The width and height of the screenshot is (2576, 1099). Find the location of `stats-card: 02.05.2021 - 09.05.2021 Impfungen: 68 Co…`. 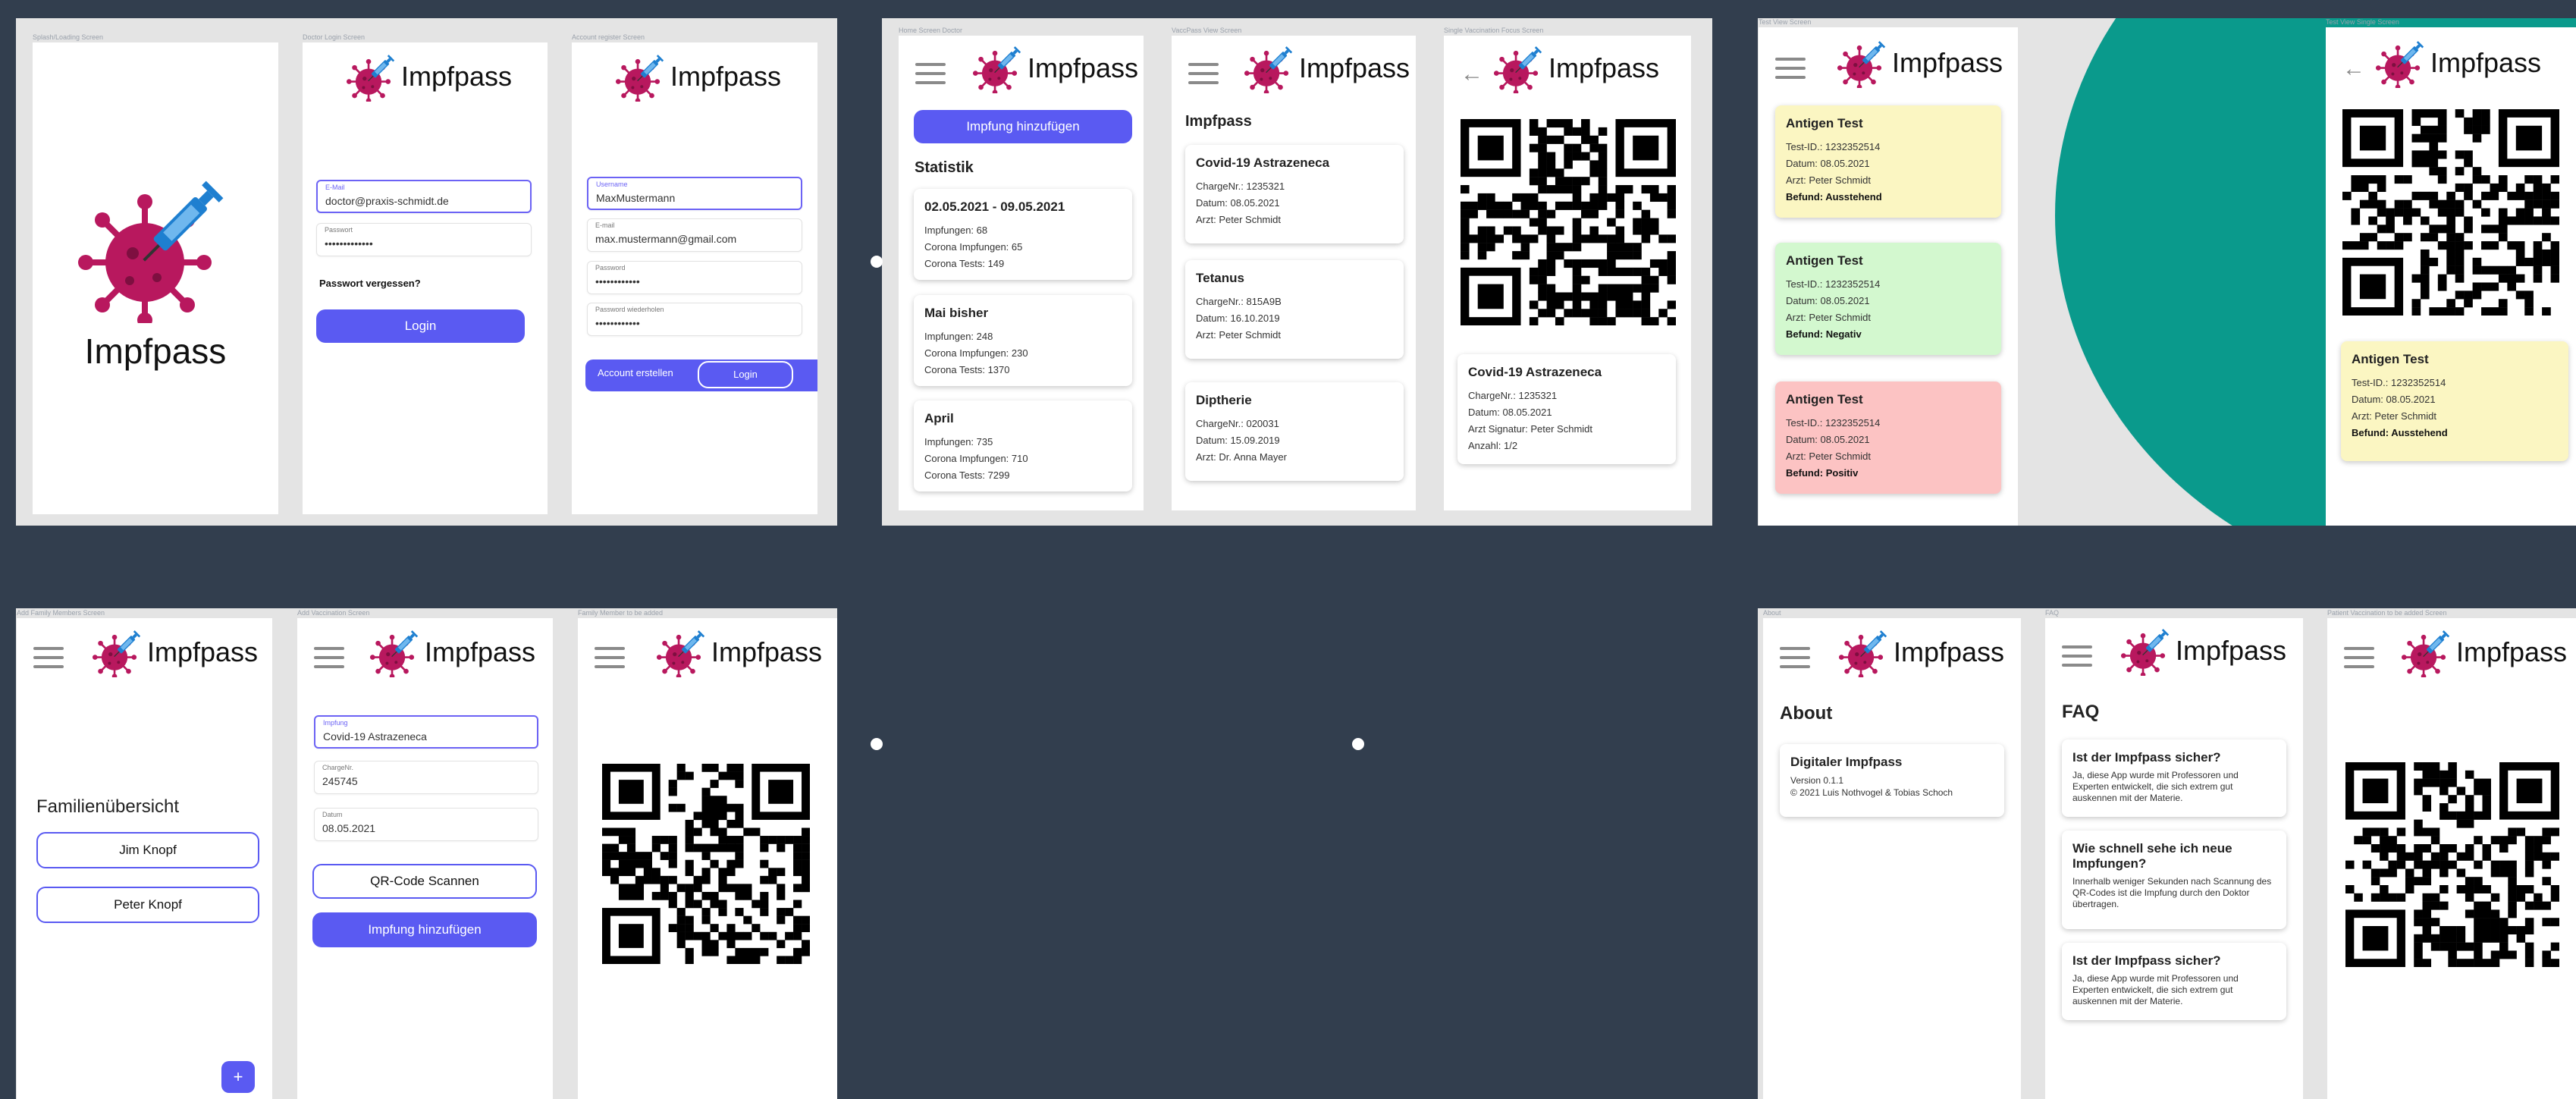

stats-card: 02.05.2021 - 09.05.2021 Impfungen: 68 Co… is located at coordinates (1023, 234).